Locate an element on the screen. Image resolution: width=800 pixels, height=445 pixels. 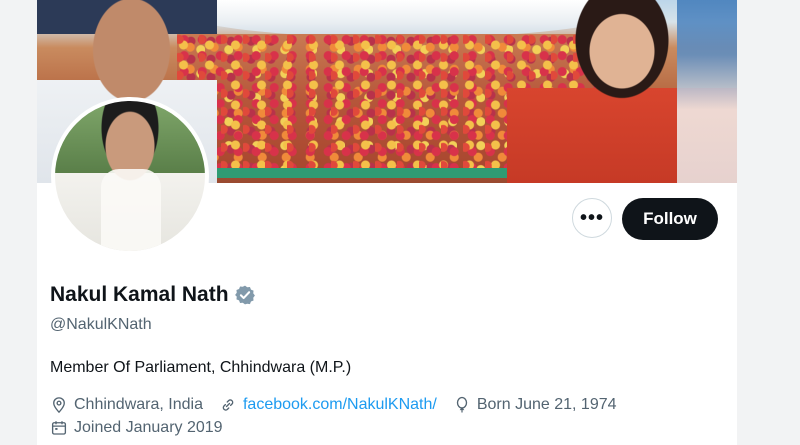
profile-handle: @NakulKNath is located at coordinates (101, 324).